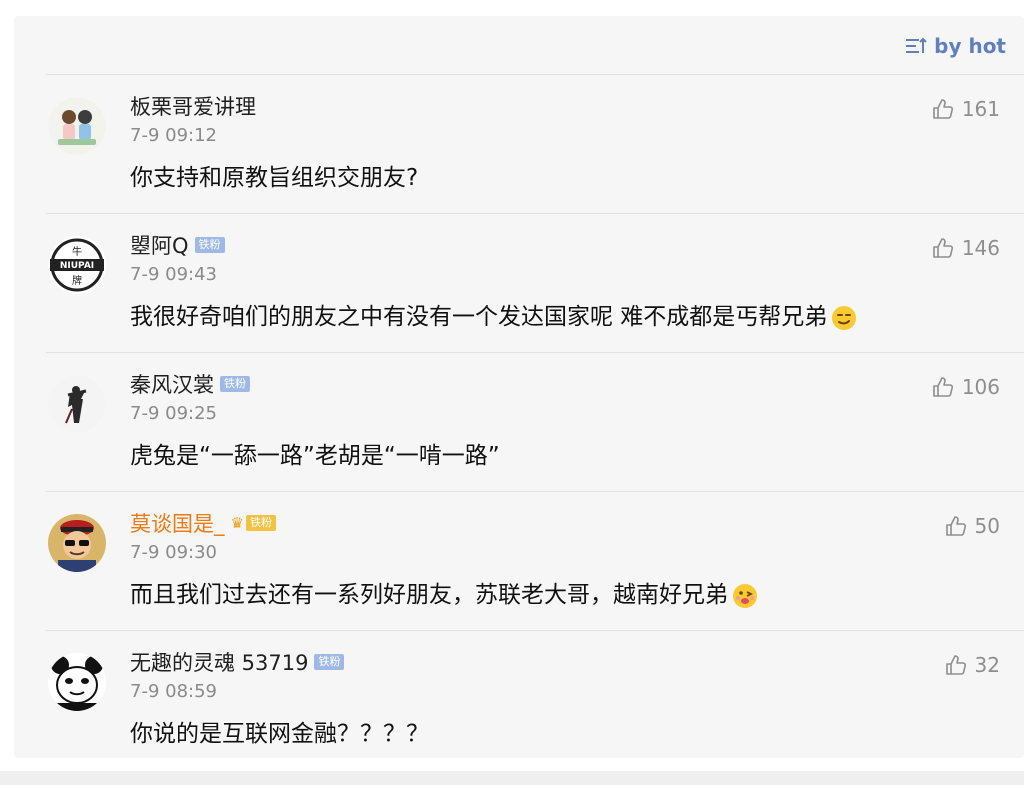 This screenshot has height=785, width=1024. What do you see at coordinates (745, 595) in the screenshot?
I see `tongue-emoji-icon` at bounding box center [745, 595].